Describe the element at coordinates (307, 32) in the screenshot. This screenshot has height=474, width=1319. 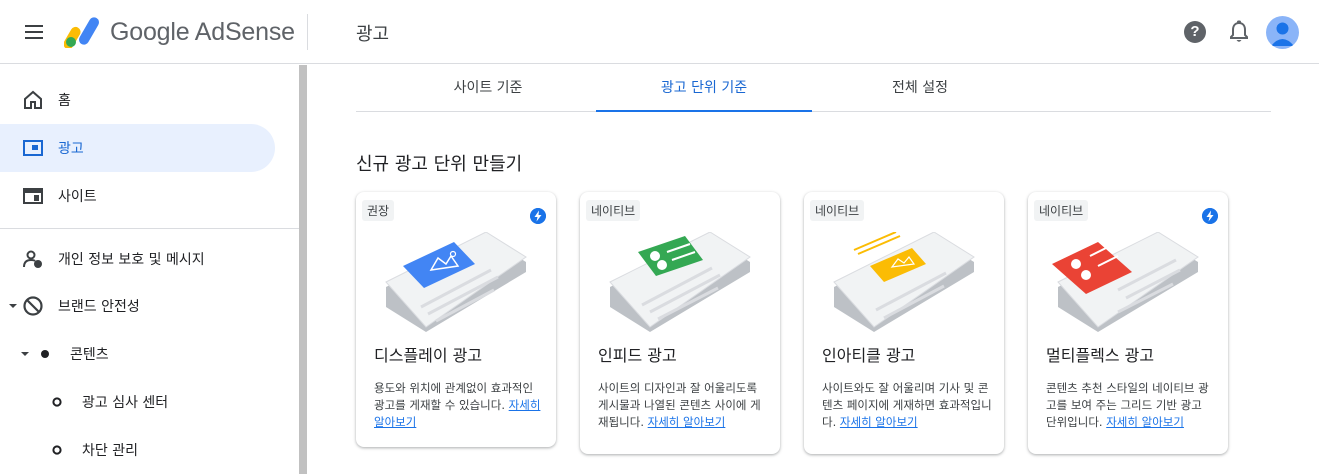
I see `header-divider` at that location.